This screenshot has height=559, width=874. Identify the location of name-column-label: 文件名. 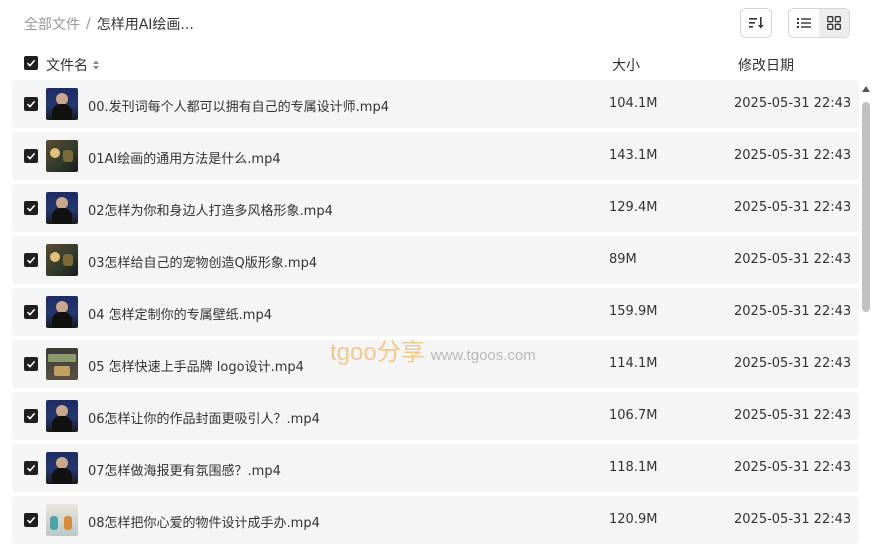
(67, 66).